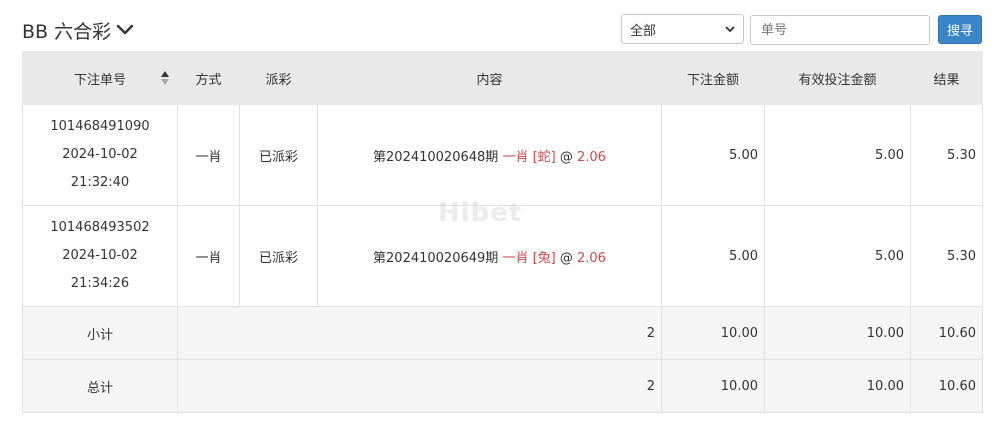 The image size is (996, 428). I want to click on order-cell: 101468493502 2024-10-02 21:34:26, so click(100, 256).